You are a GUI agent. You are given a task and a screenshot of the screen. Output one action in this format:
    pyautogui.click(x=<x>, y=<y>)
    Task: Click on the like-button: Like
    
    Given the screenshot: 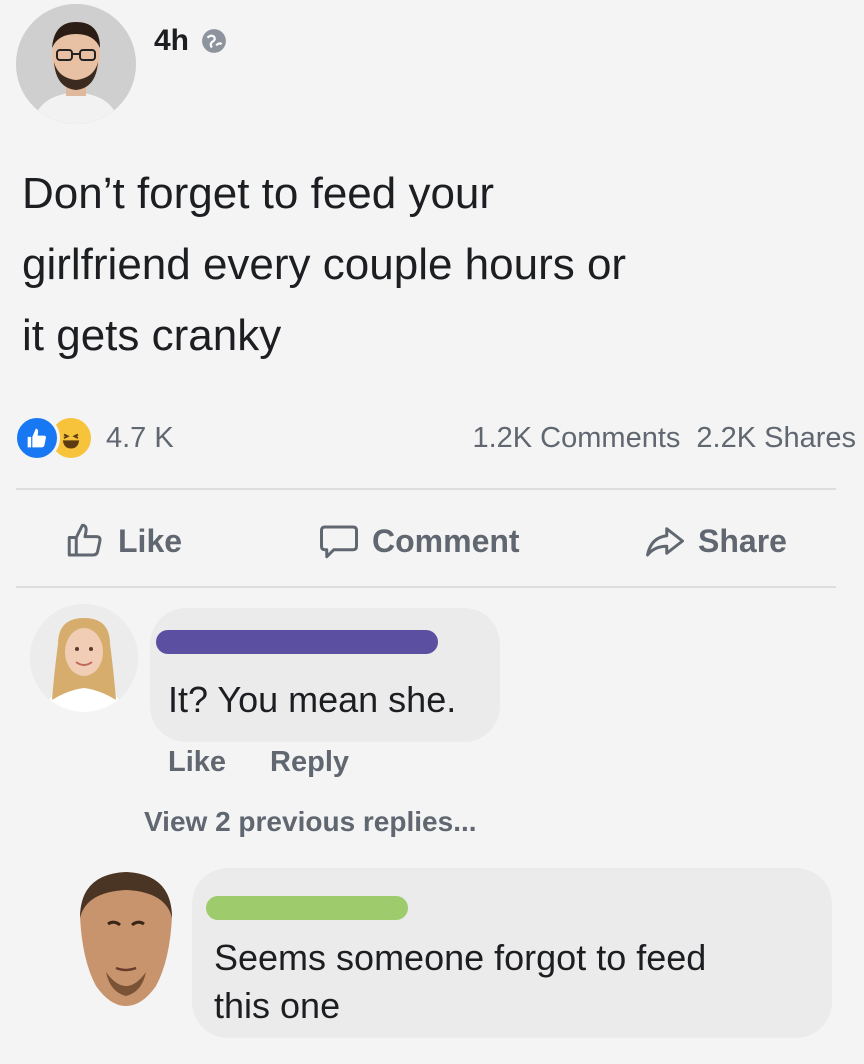 What is the action you would take?
    pyautogui.click(x=123, y=541)
    